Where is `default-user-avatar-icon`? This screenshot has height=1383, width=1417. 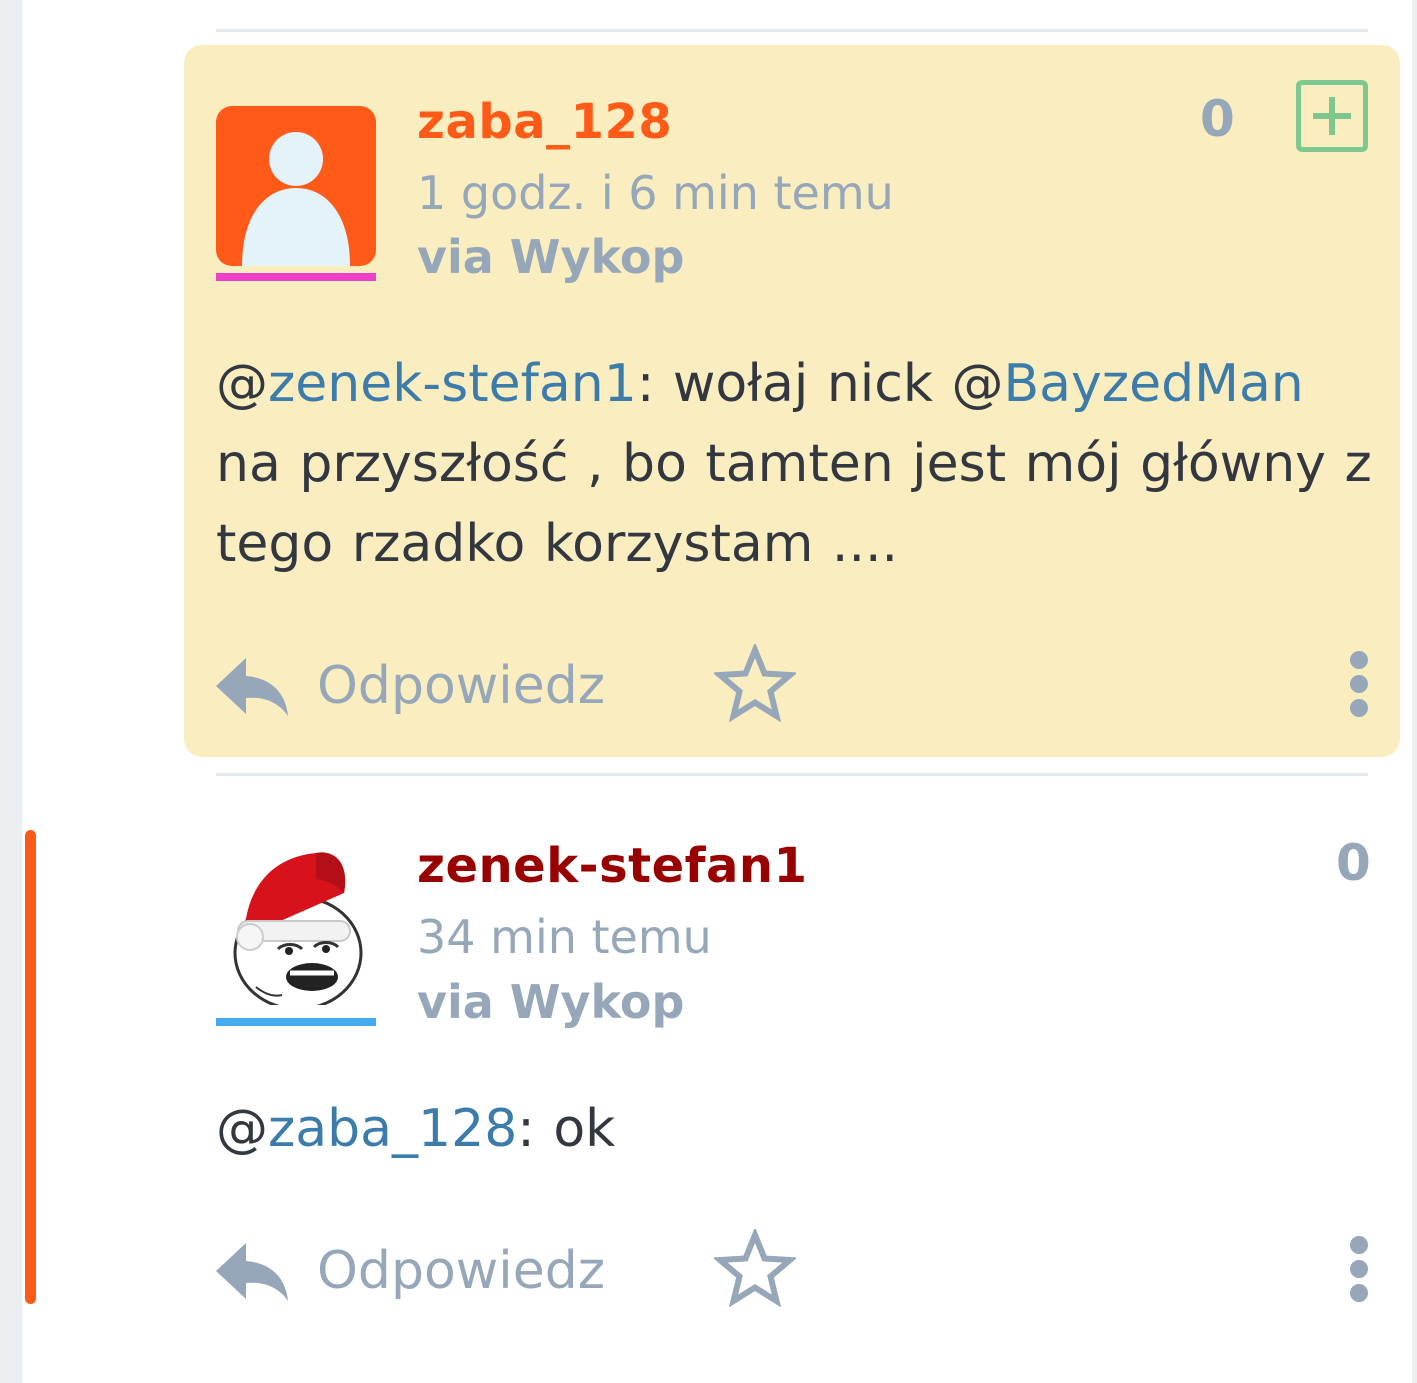
default-user-avatar-icon is located at coordinates (296, 199).